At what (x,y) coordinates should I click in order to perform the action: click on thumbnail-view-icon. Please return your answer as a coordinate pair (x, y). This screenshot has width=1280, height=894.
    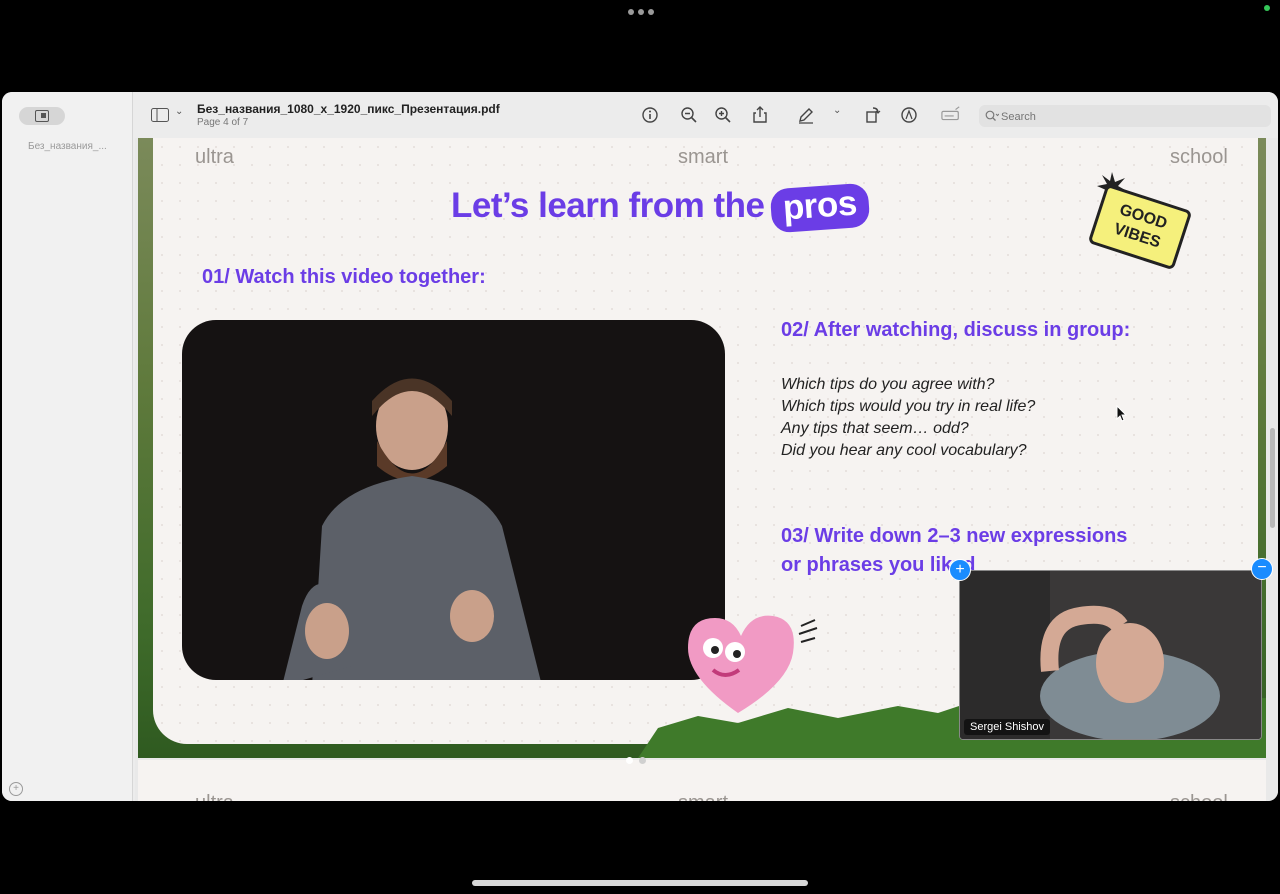
    Looking at the image, I should click on (42, 116).